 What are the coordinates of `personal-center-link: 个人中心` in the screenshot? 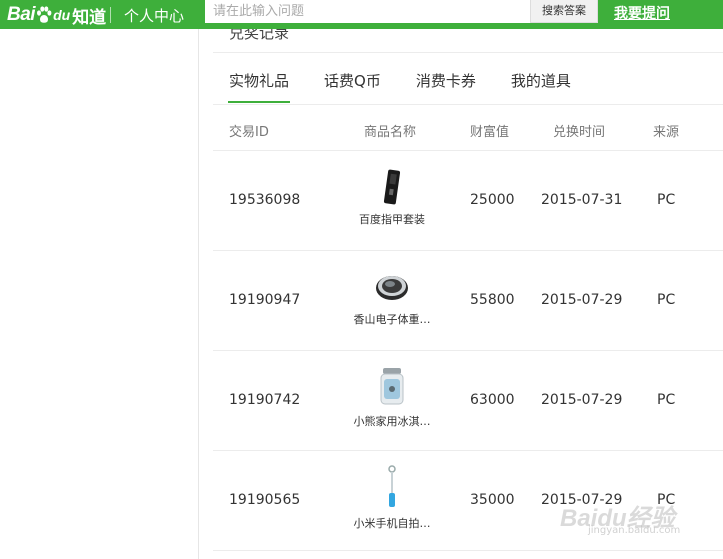 It's located at (154, 15).